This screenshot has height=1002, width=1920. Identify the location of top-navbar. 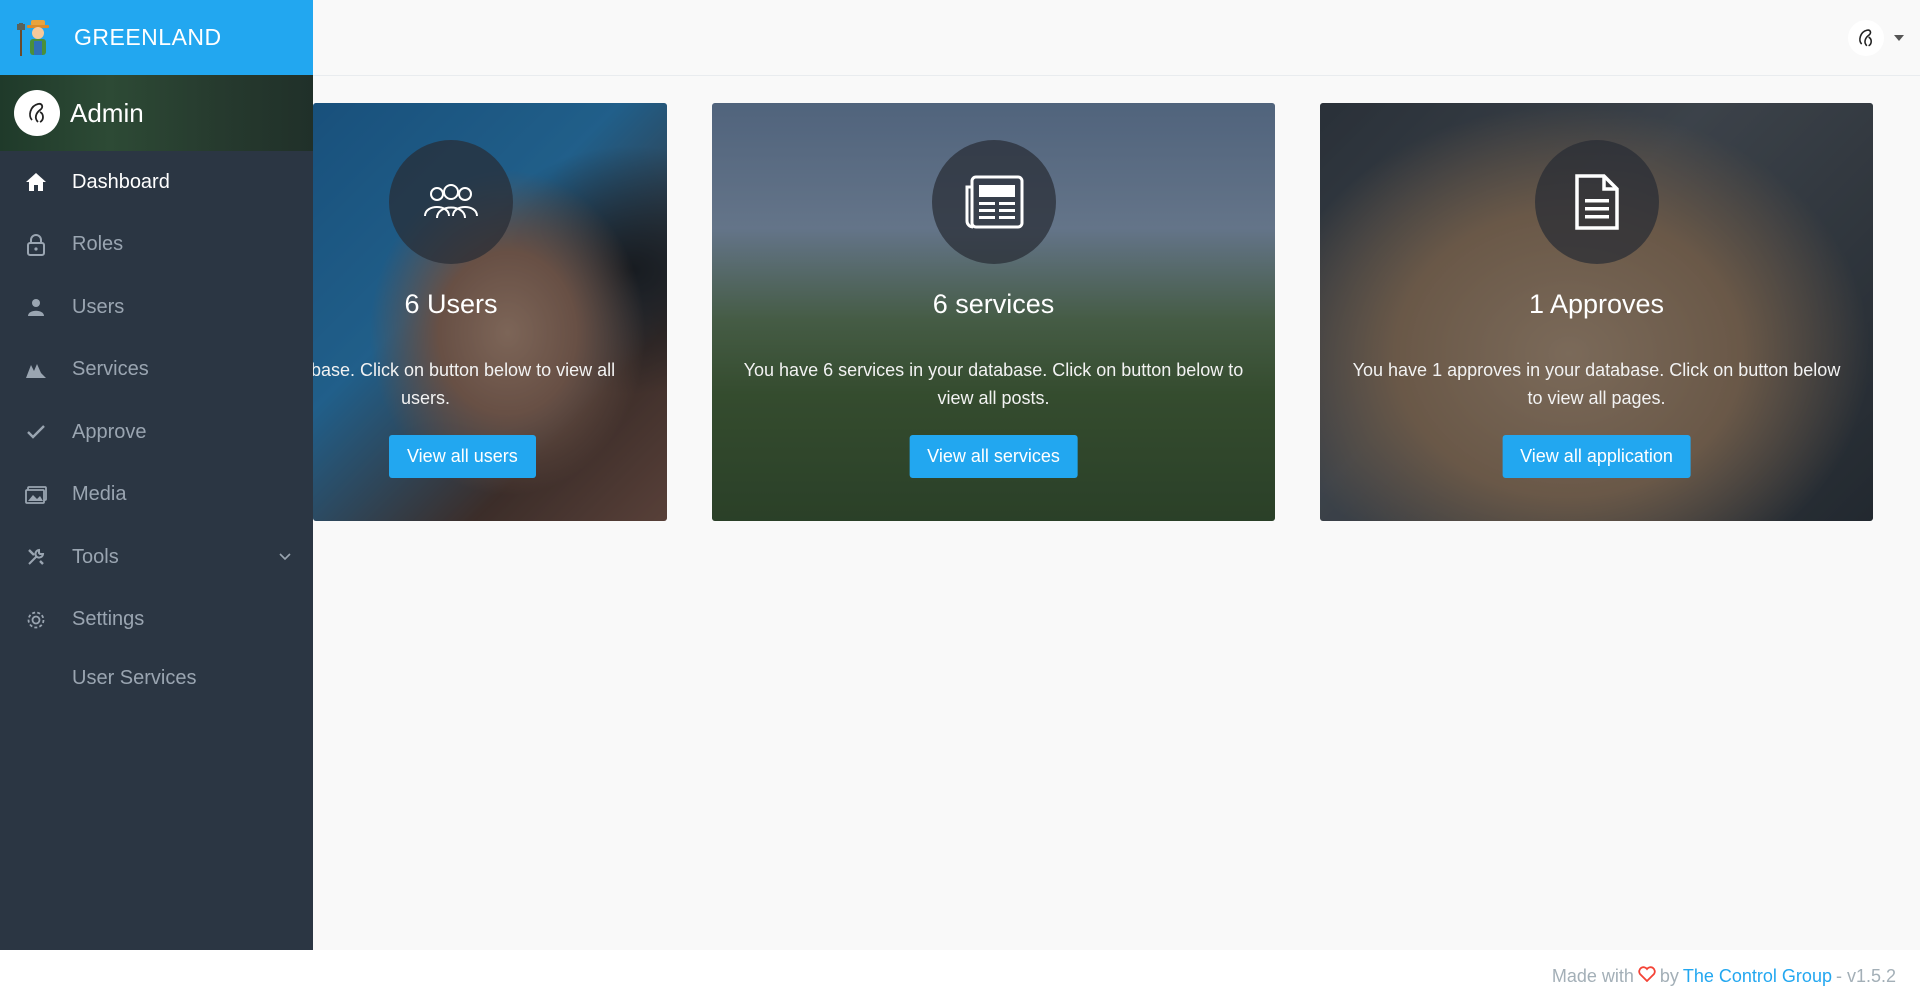
(1116, 38).